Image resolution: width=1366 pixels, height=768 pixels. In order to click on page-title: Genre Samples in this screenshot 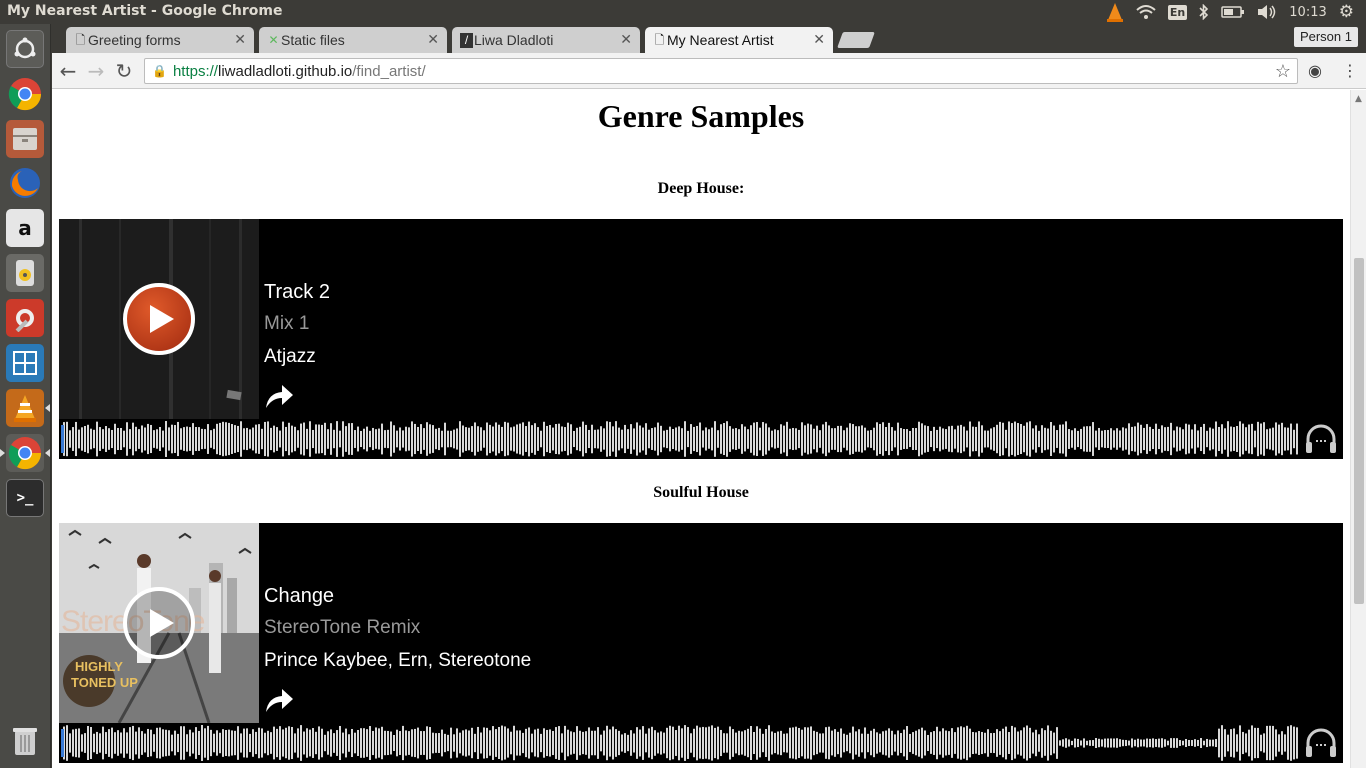, I will do `click(701, 116)`.